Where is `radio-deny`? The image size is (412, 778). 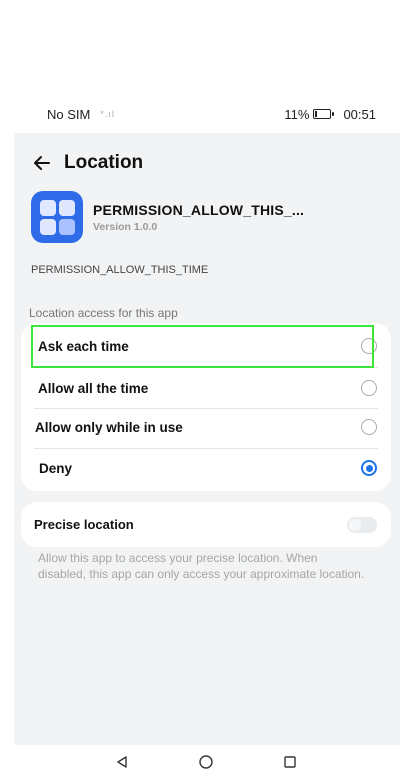 radio-deny is located at coordinates (369, 468).